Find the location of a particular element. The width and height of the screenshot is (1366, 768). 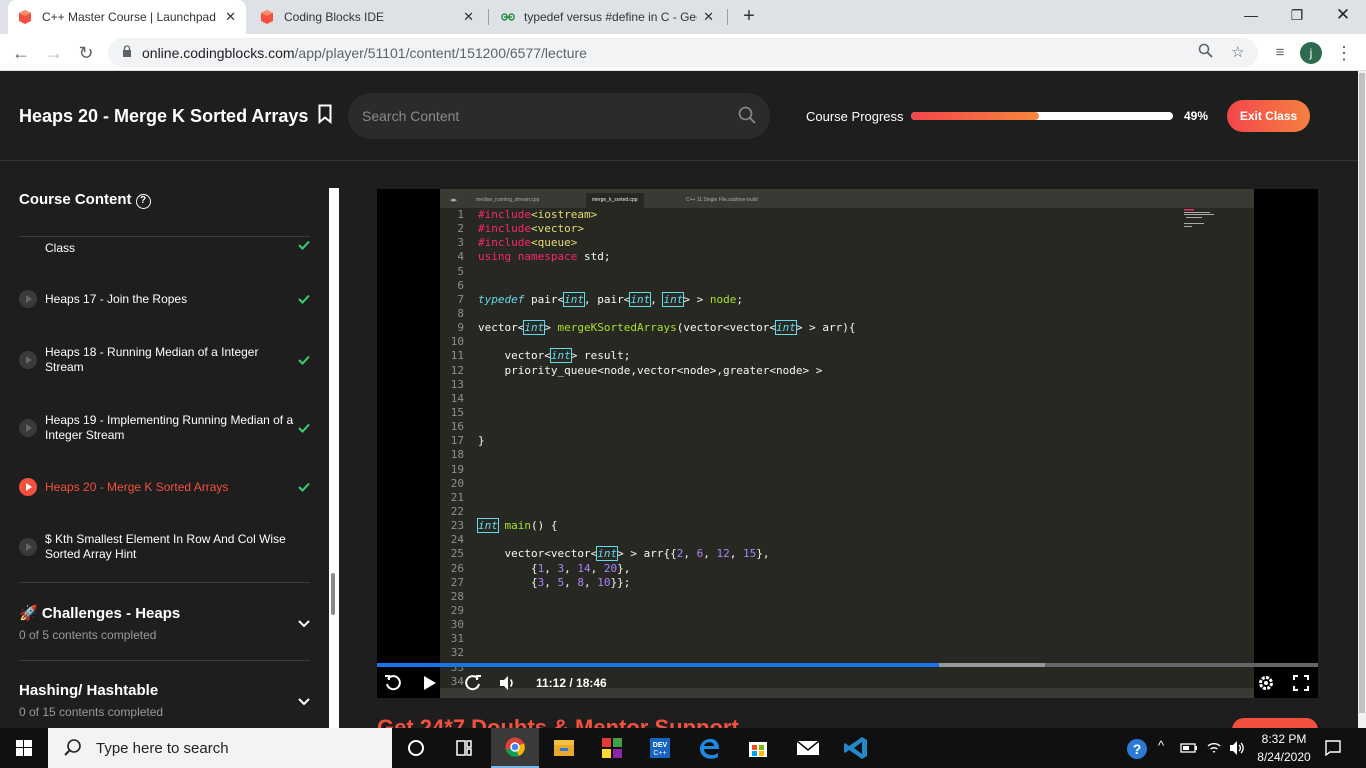

menu-dots-icon: ⋮ is located at coordinates (1344, 53).